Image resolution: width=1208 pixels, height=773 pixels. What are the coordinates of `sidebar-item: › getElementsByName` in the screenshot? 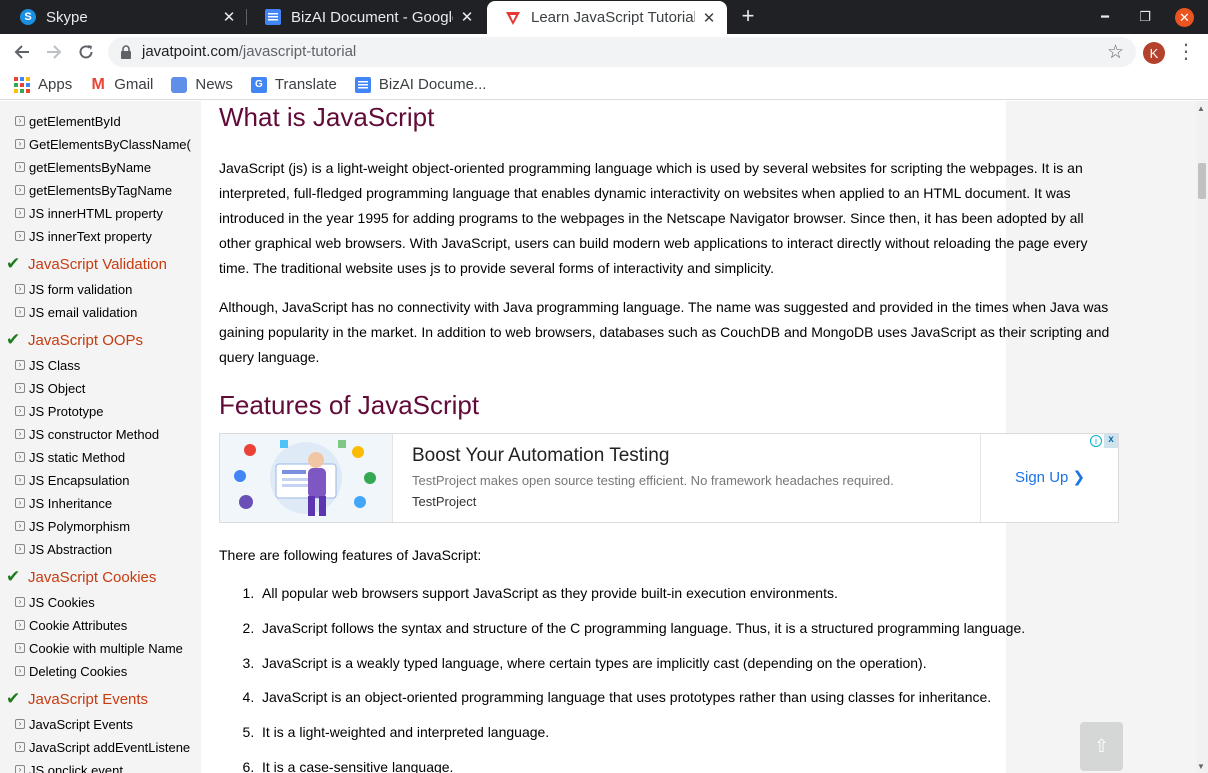 It's located at (83, 167).